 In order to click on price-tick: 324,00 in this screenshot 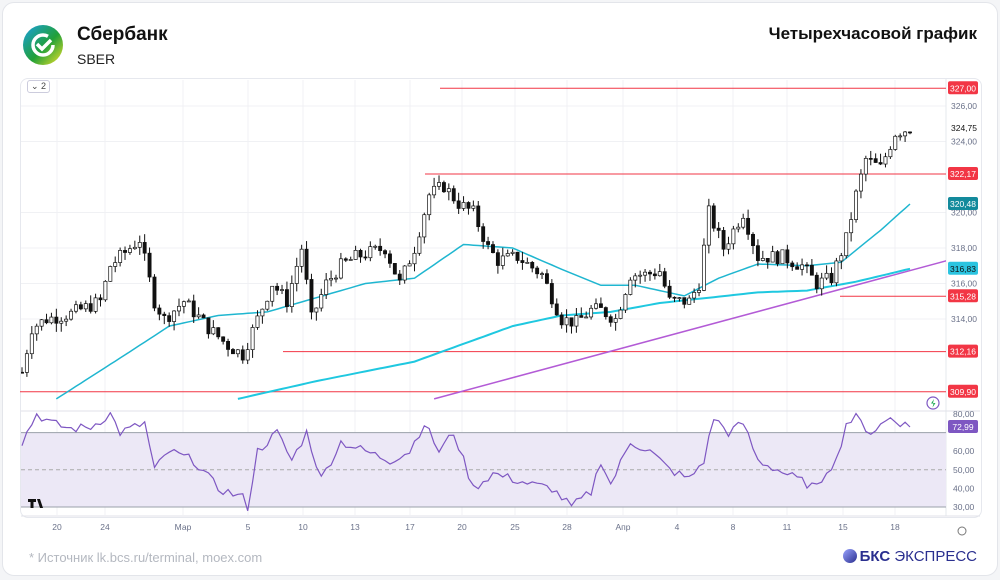, I will do `click(964, 142)`.